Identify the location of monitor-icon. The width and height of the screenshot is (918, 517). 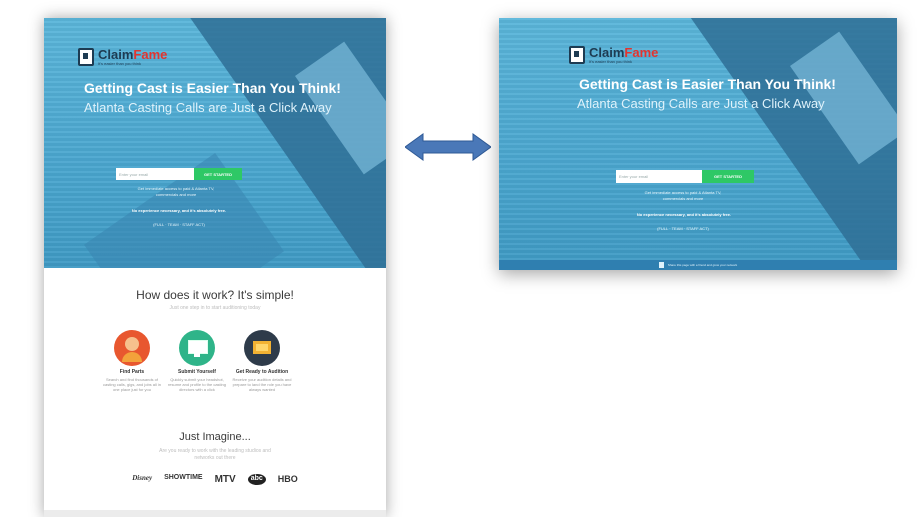
(197, 348).